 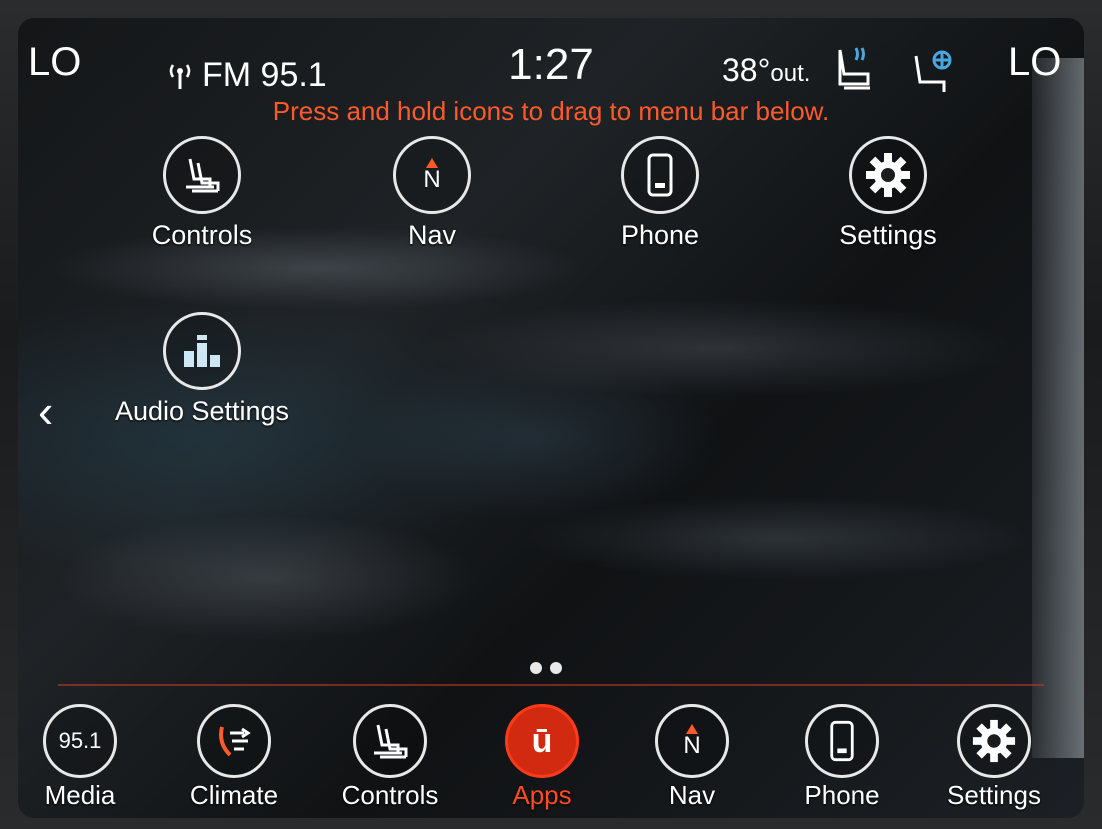 I want to click on app-audio-settings-label: Audio Settings, so click(x=202, y=411).